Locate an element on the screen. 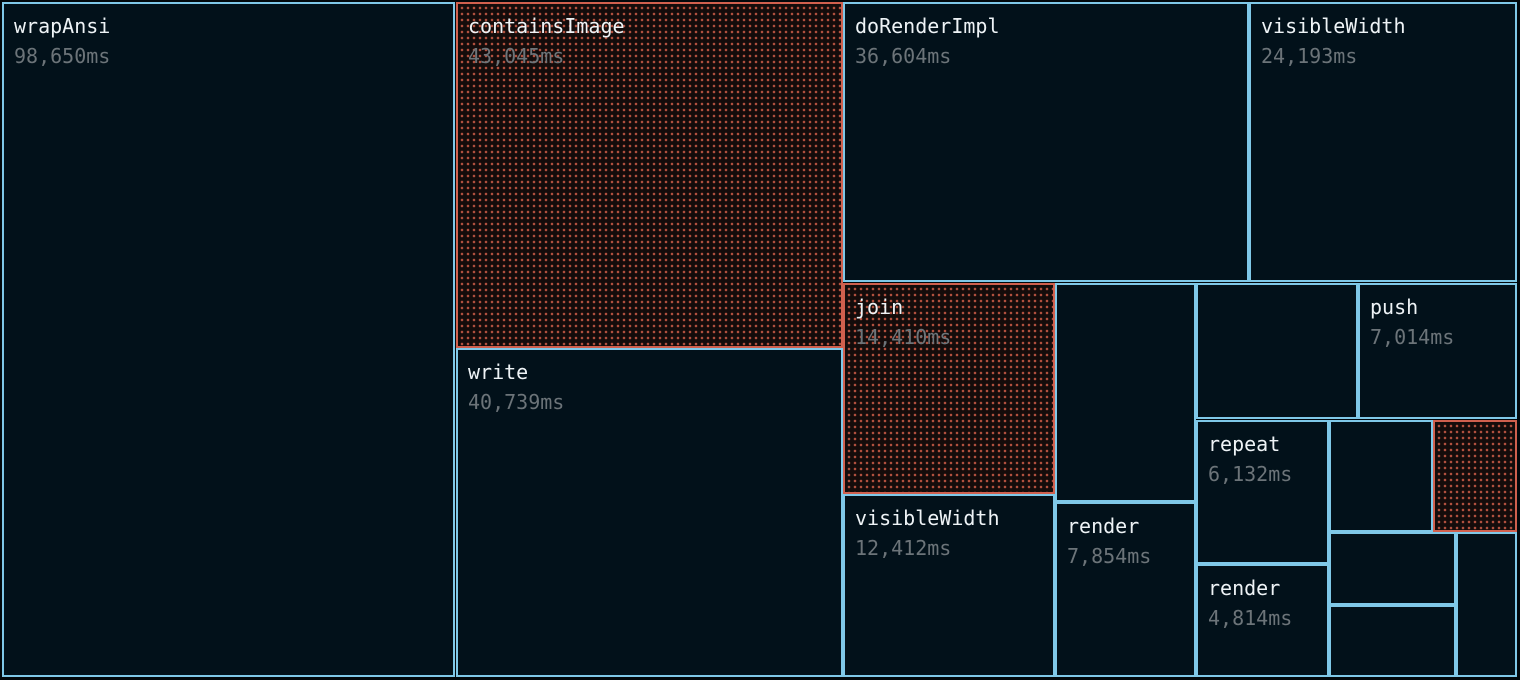 This screenshot has height=680, width=1520. treemap-cell: push 7,014ms is located at coordinates (1437, 351).